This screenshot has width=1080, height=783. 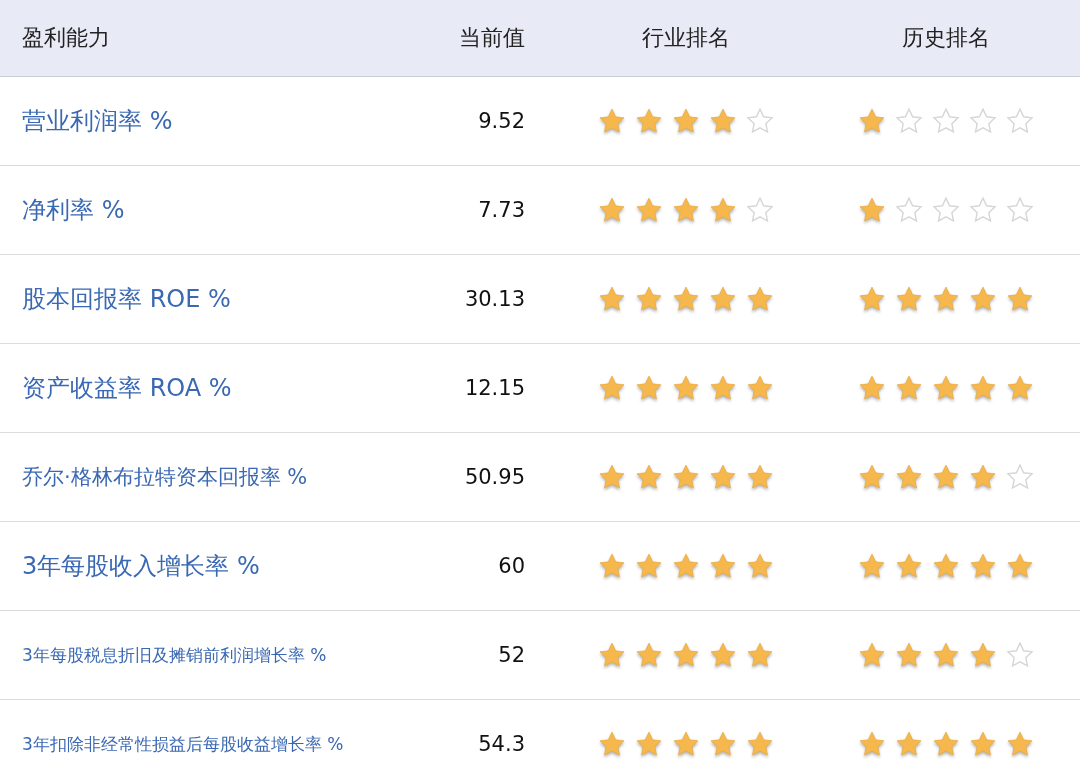 I want to click on metric-value: 52, so click(x=511, y=655).